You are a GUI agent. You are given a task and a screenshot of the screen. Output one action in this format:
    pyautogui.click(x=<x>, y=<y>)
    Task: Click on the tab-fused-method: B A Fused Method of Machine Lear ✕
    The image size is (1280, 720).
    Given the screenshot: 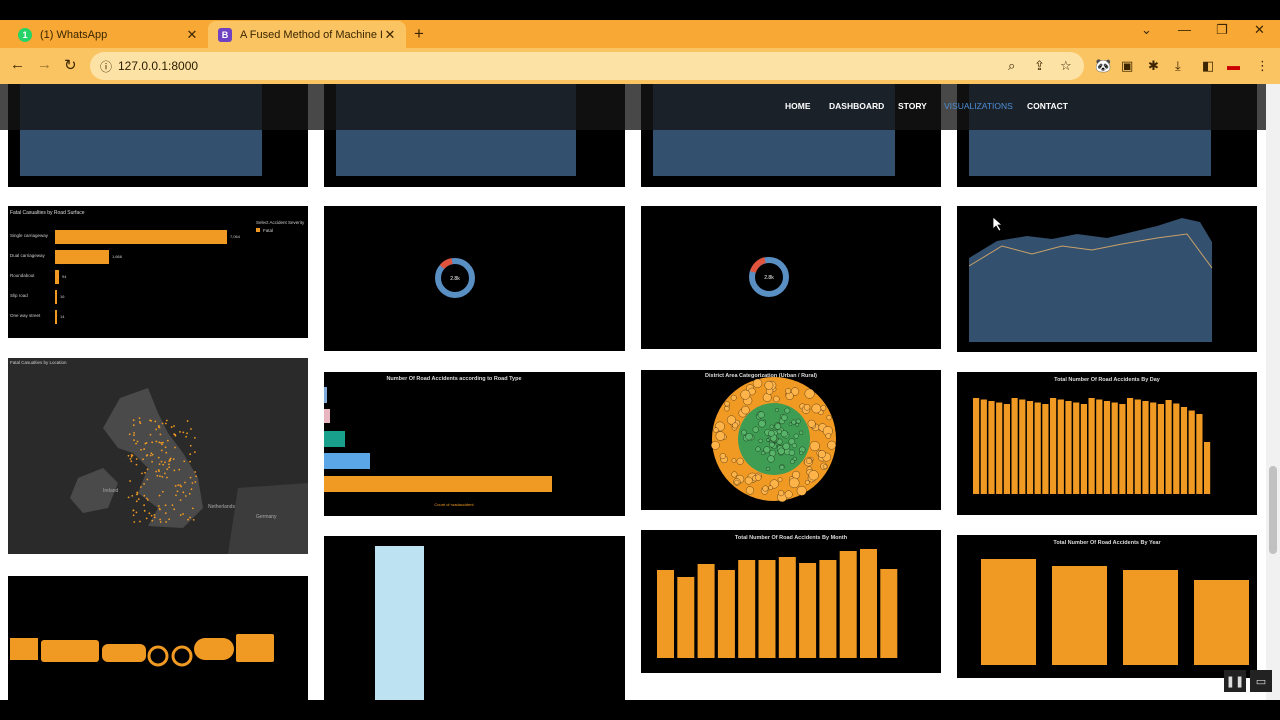 What is the action you would take?
    pyautogui.click(x=307, y=34)
    